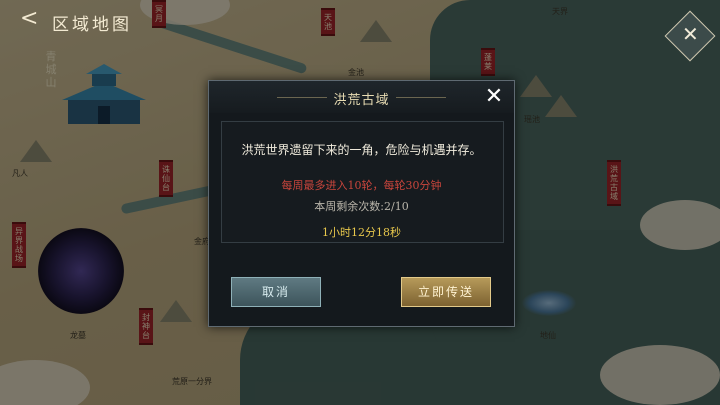 This screenshot has height=405, width=720. I want to click on page-title: 区域地图, so click(92, 25).